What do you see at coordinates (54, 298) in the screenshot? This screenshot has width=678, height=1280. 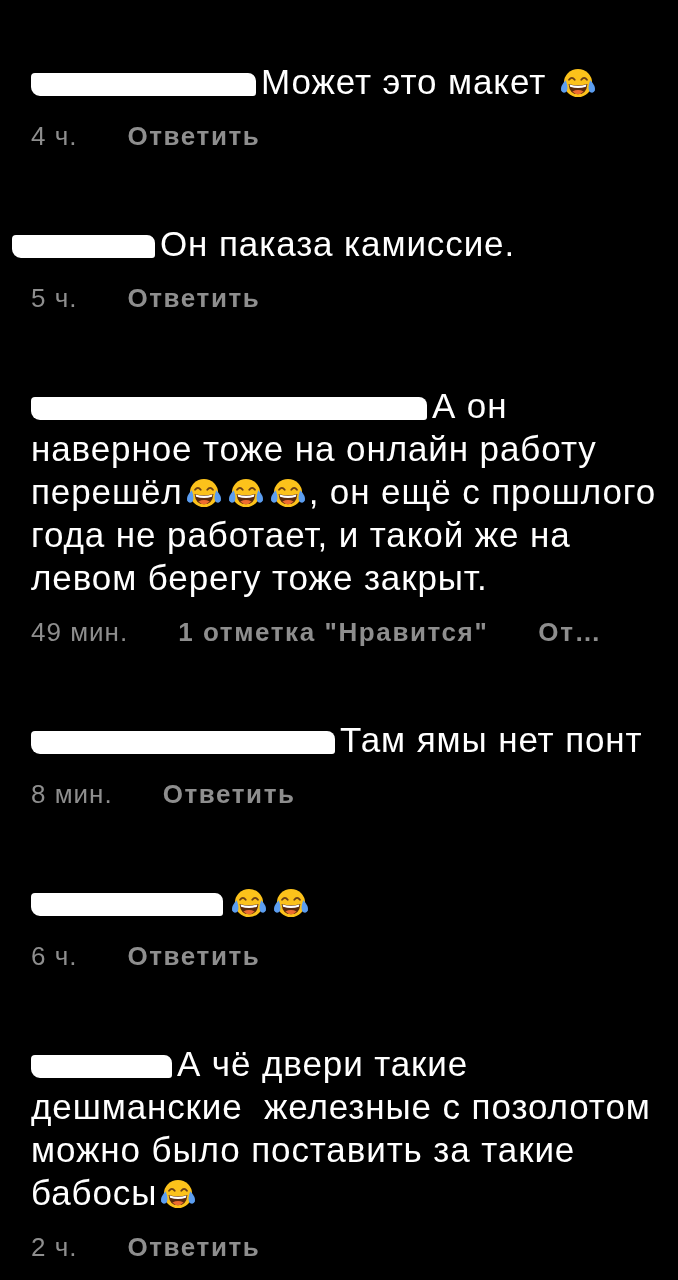 I see `timestamp: 5 ч.` at bounding box center [54, 298].